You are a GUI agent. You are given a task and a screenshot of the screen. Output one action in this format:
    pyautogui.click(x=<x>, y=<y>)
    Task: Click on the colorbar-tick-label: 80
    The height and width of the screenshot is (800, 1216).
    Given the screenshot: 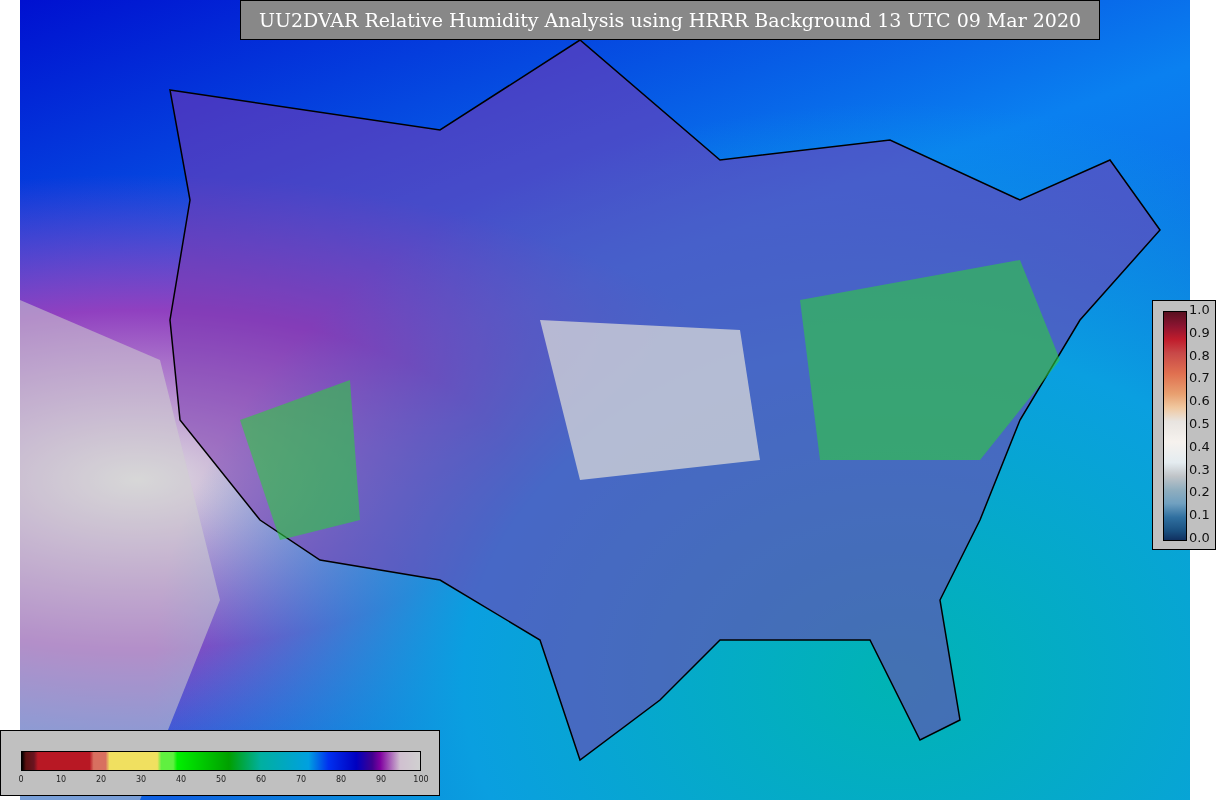 What is the action you would take?
    pyautogui.click(x=341, y=779)
    